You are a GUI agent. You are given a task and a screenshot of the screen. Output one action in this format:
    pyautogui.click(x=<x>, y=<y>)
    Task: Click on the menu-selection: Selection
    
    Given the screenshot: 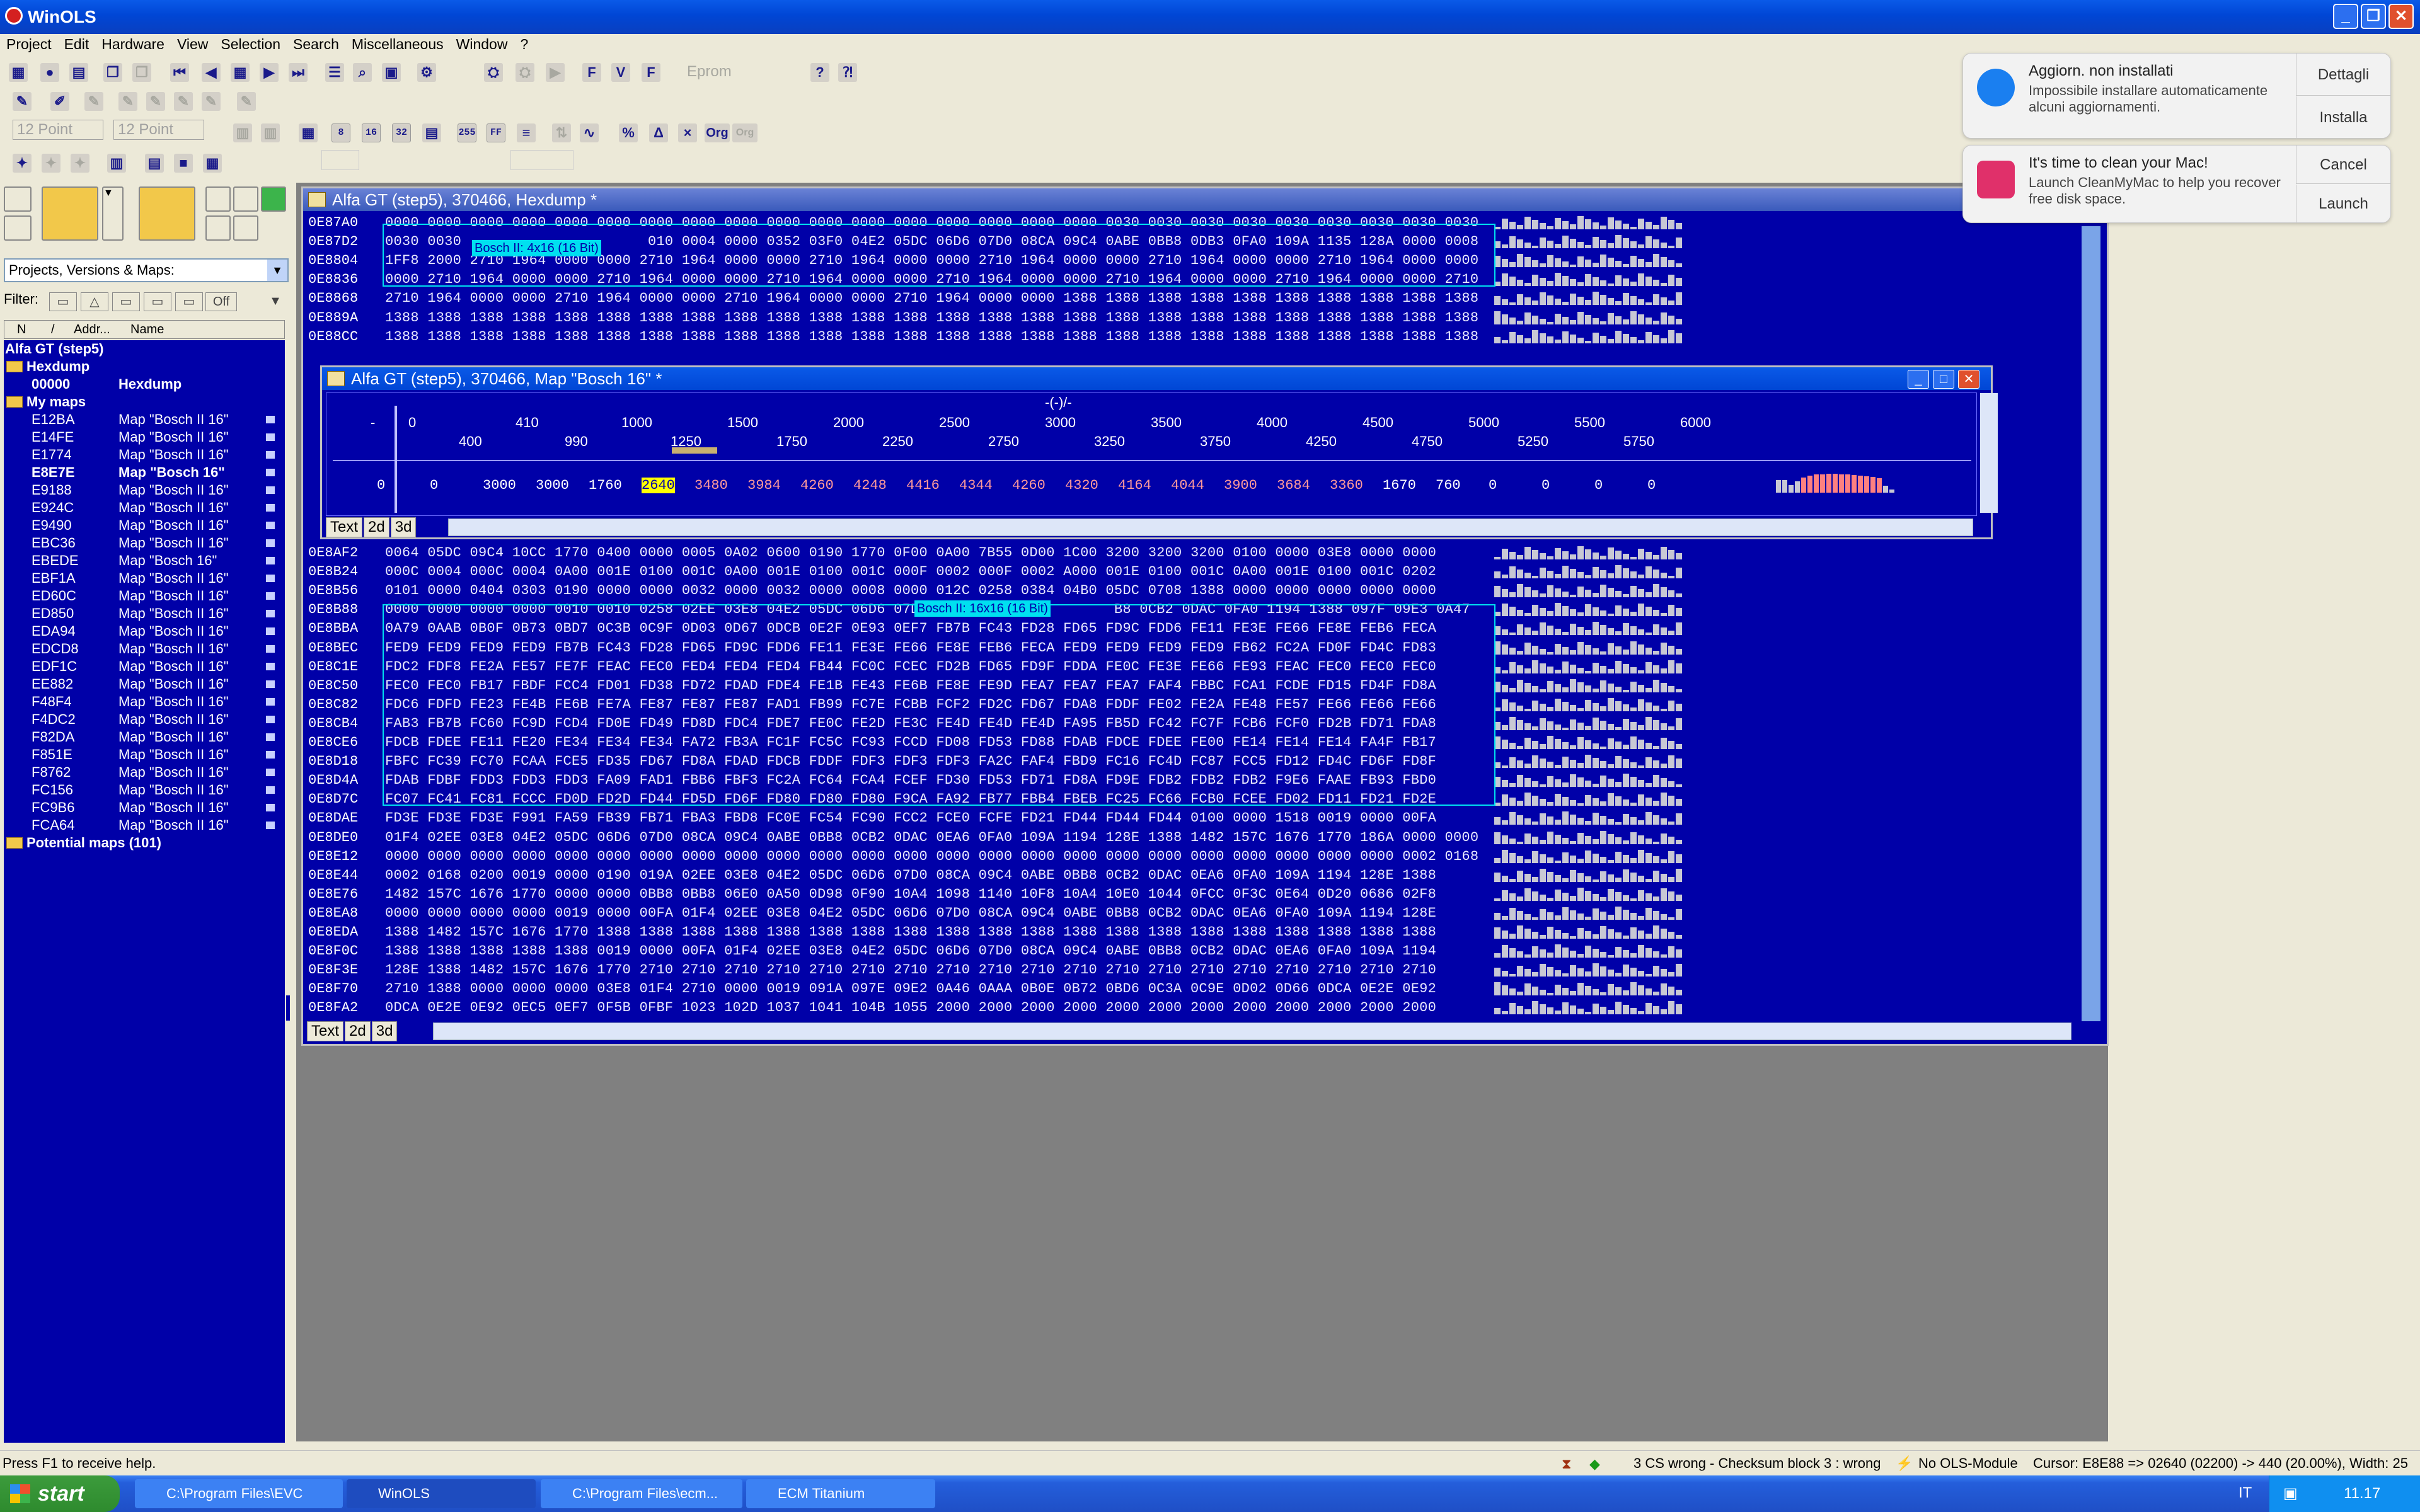 What is the action you would take?
    pyautogui.click(x=250, y=44)
    